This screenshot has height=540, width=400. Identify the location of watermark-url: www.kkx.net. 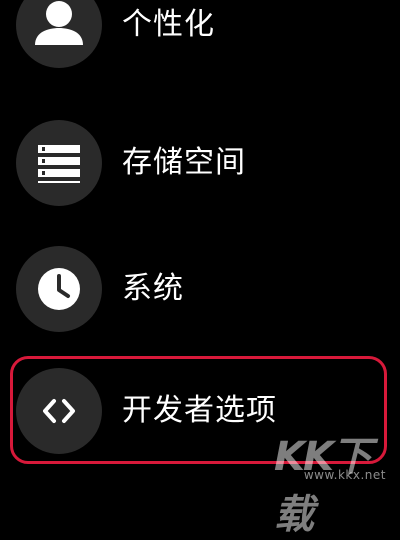
(344, 475).